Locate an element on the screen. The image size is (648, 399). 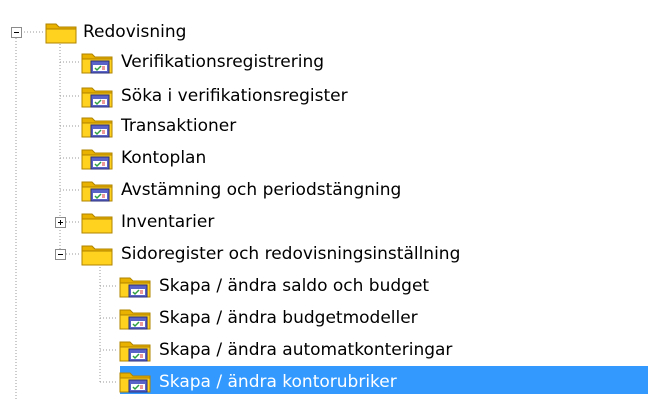
tree-node-label: Verifikationsregistrering is located at coordinates (223, 62).